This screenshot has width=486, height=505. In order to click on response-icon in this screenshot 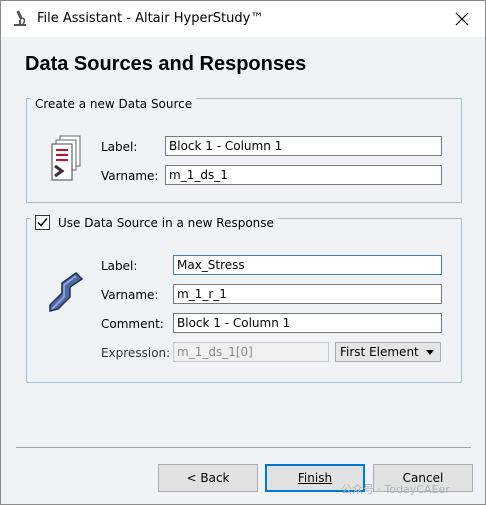, I will do `click(66, 292)`.